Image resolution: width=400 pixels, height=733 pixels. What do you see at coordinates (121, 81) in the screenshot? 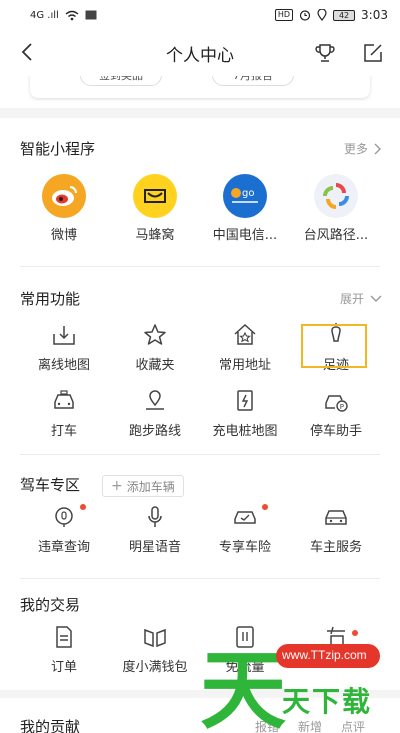
I see `checkin-reward-pill: 签到奖品` at bounding box center [121, 81].